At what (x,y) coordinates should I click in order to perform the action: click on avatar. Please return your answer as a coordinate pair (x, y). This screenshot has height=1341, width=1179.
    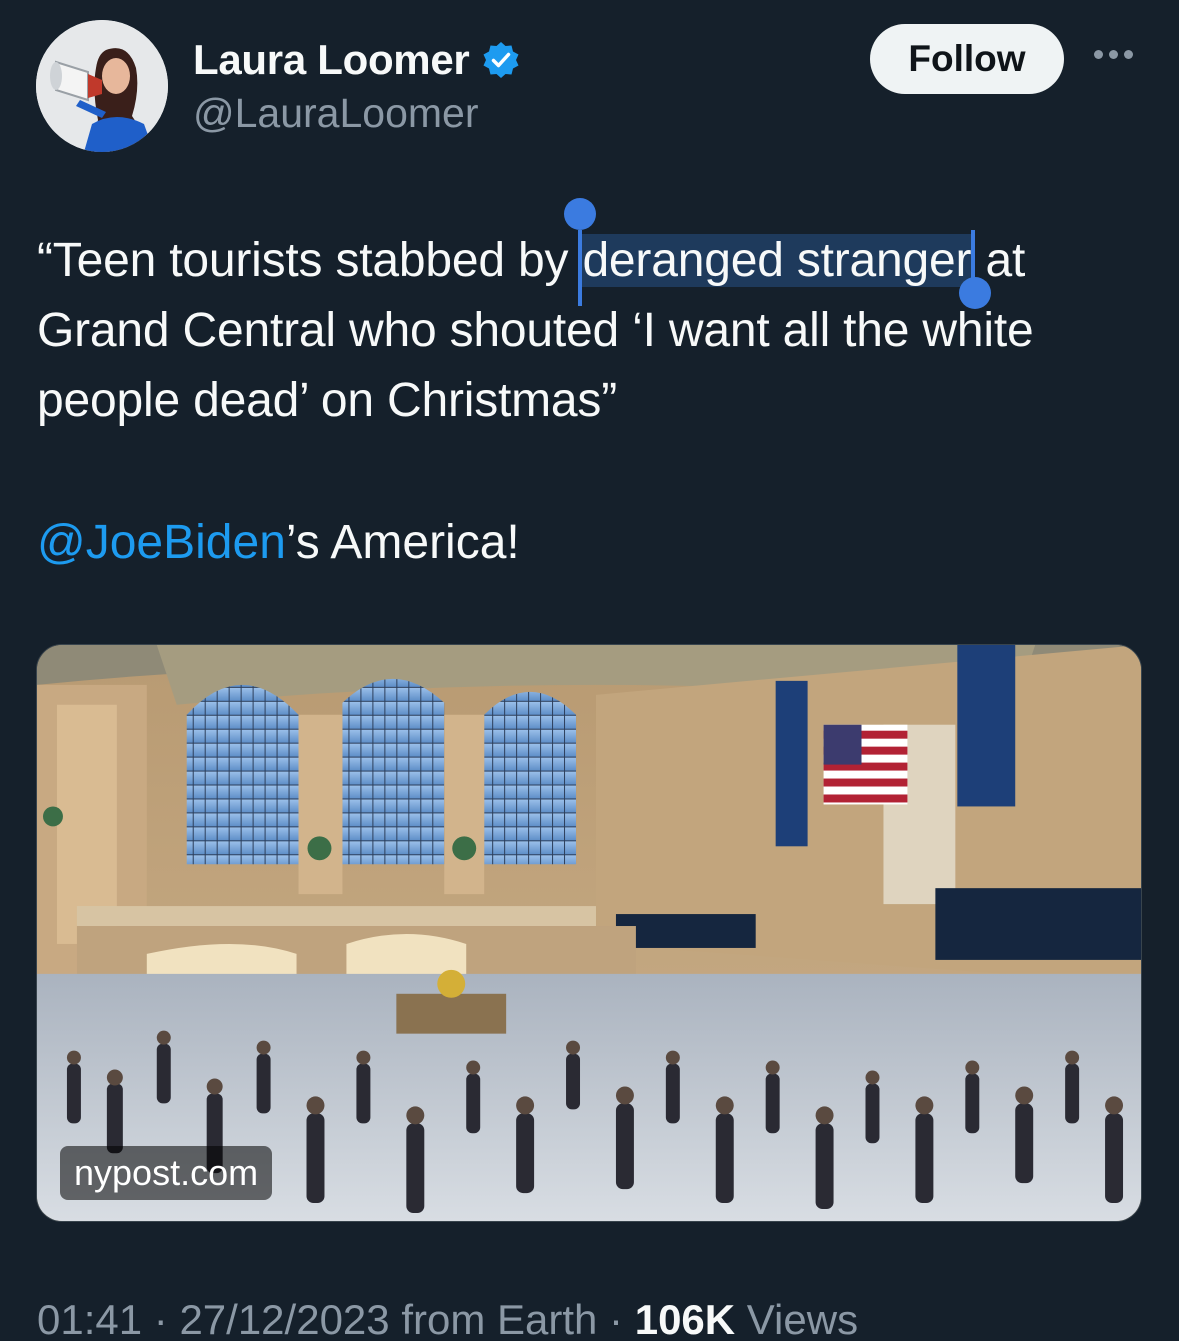
    Looking at the image, I should click on (102, 86).